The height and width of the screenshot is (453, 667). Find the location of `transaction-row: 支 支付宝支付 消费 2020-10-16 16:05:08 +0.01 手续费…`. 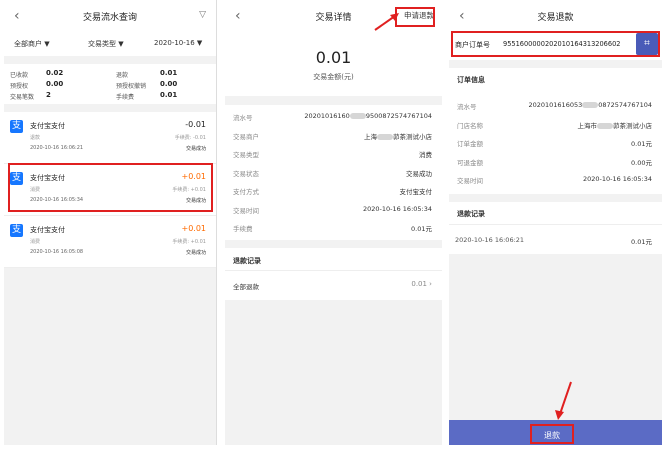

transaction-row: 支 支付宝支付 消费 2020-10-16 16:05:08 +0.01 手续费… is located at coordinates (110, 242).